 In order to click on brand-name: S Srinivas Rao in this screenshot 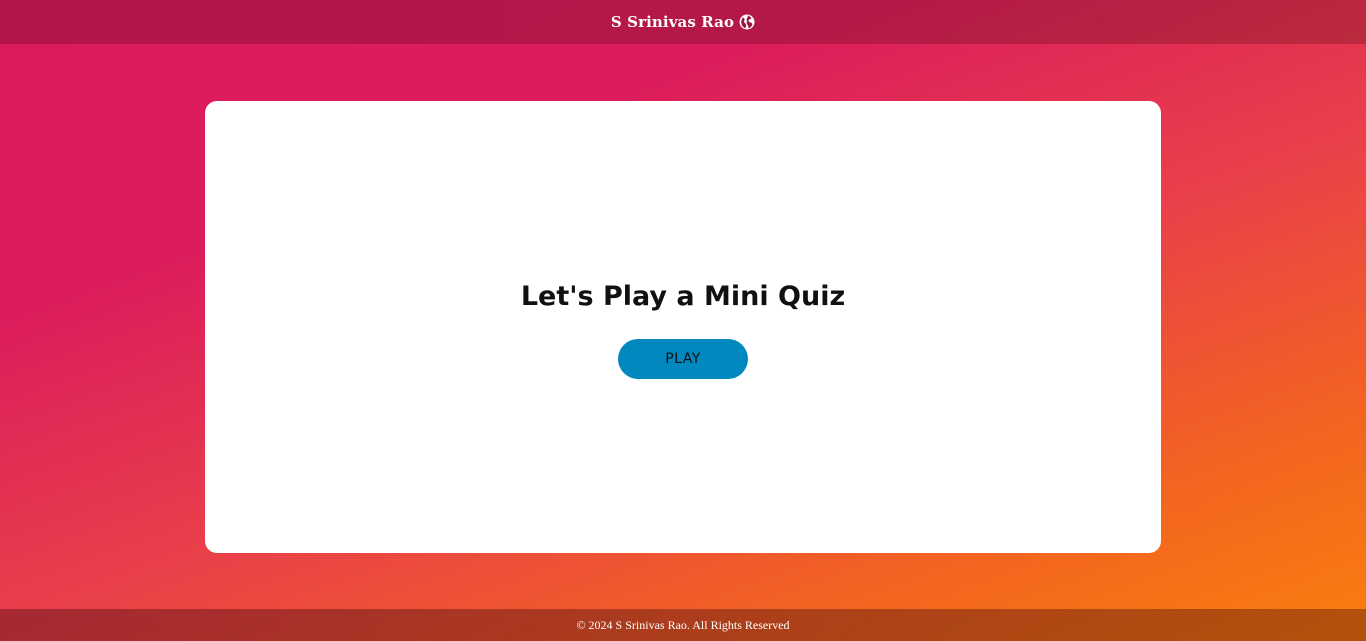, I will do `click(672, 22)`.